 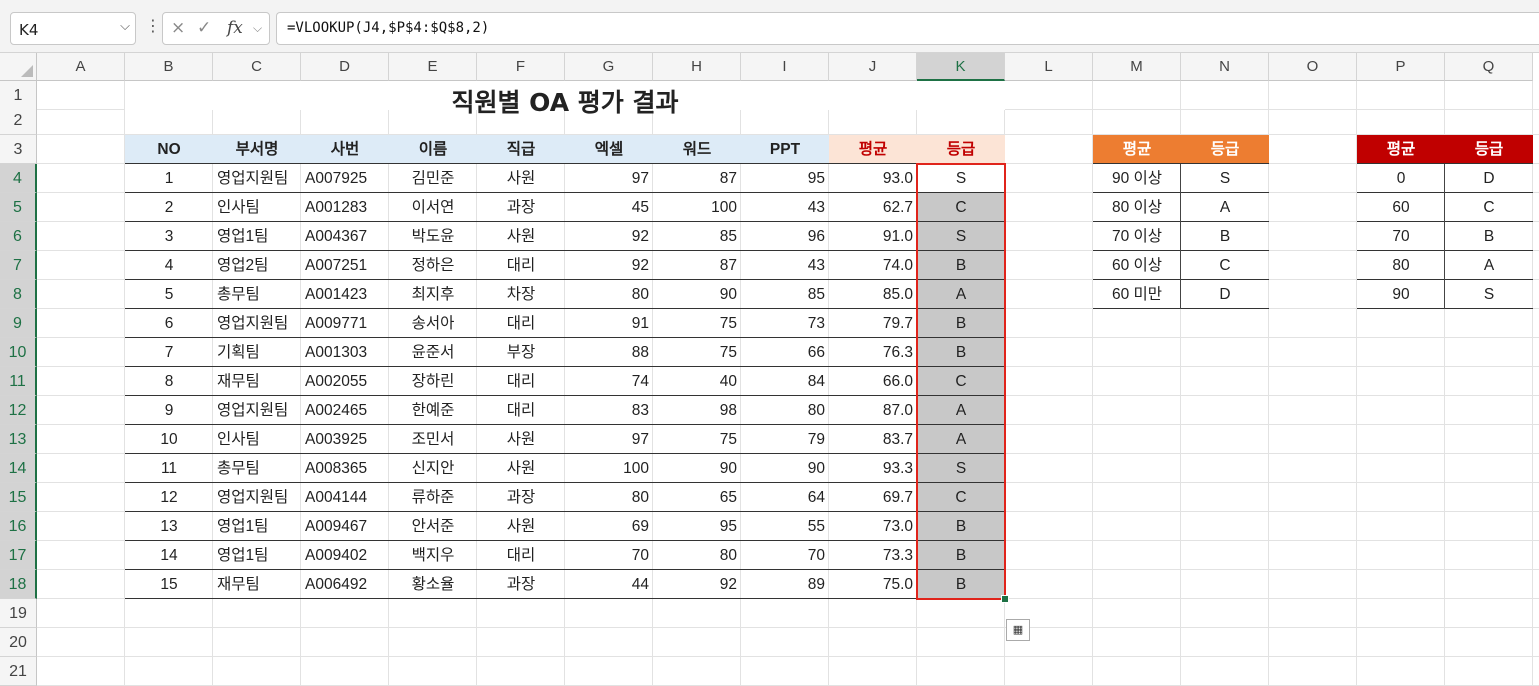 What do you see at coordinates (433, 497) in the screenshot?
I see `table-cell: 류하준` at bounding box center [433, 497].